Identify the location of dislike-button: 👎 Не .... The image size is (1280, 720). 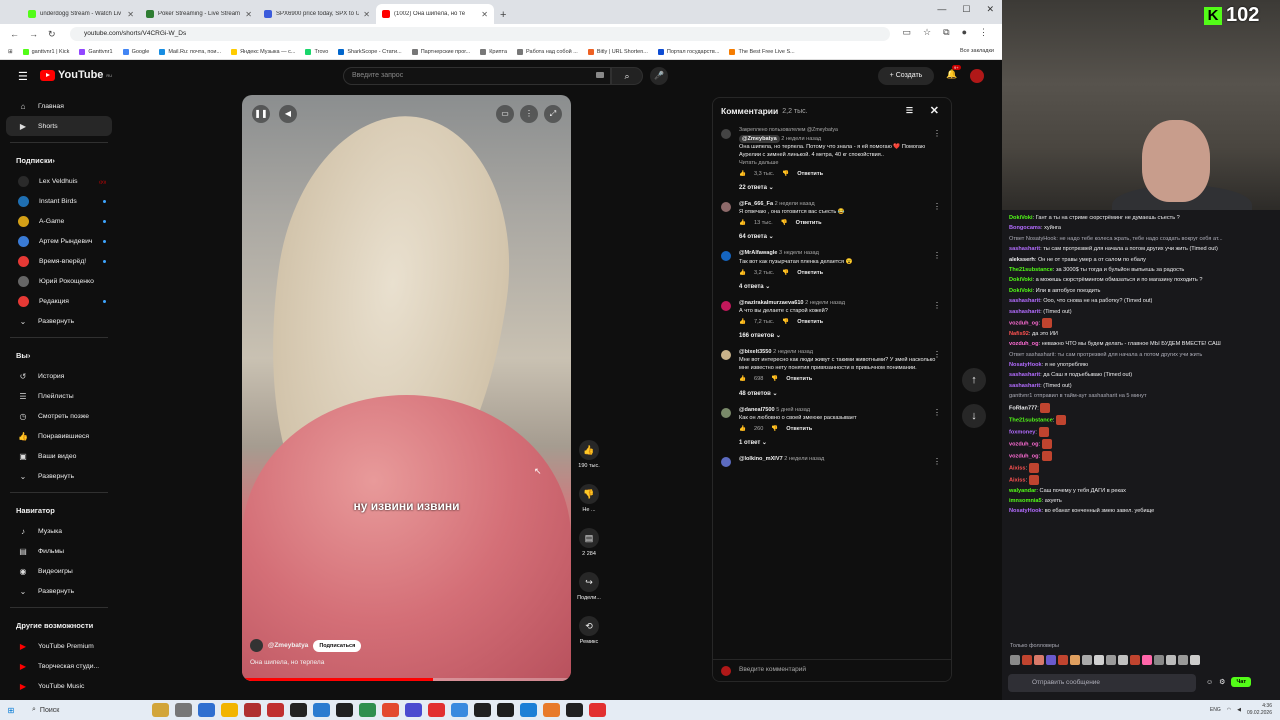
(589, 506).